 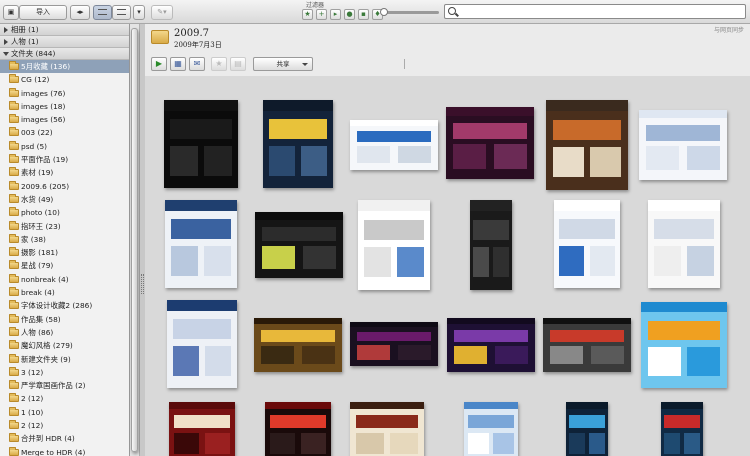 I want to click on folder-item: 水货 (49), so click(x=64, y=199).